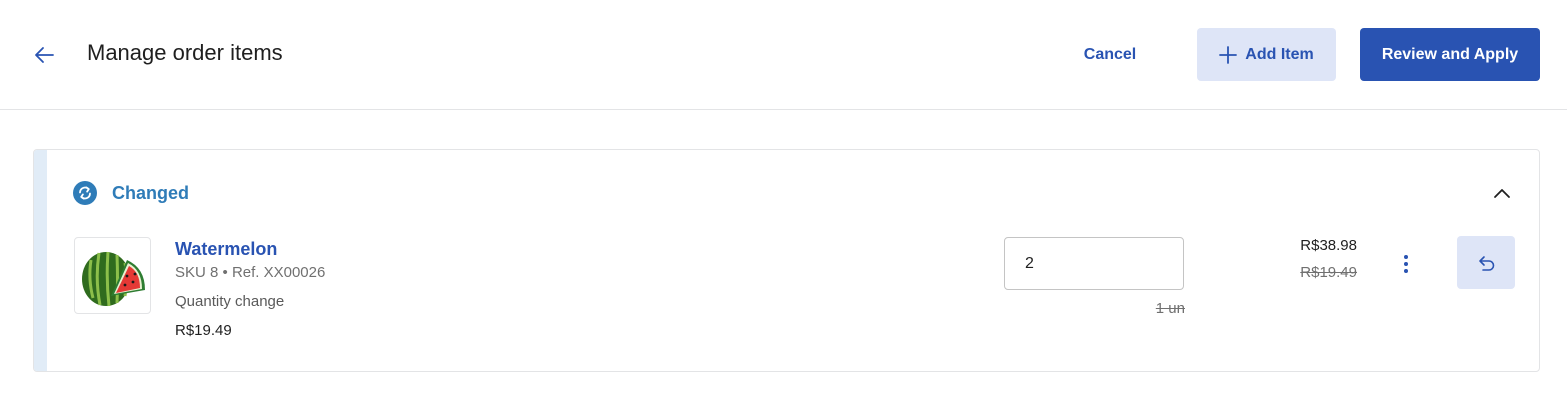  Describe the element at coordinates (1450, 54) in the screenshot. I see `review-and-apply-button: Review and Apply` at that location.